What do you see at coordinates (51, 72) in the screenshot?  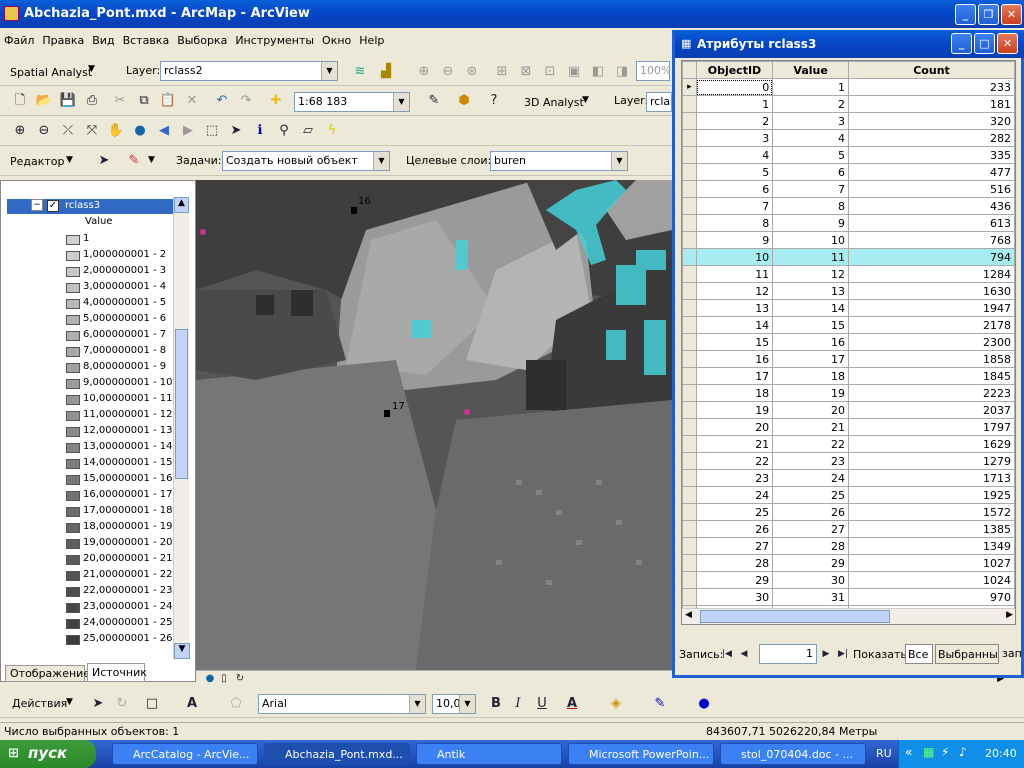 I see `spatial-analyst-menu: Spatial Analyst` at bounding box center [51, 72].